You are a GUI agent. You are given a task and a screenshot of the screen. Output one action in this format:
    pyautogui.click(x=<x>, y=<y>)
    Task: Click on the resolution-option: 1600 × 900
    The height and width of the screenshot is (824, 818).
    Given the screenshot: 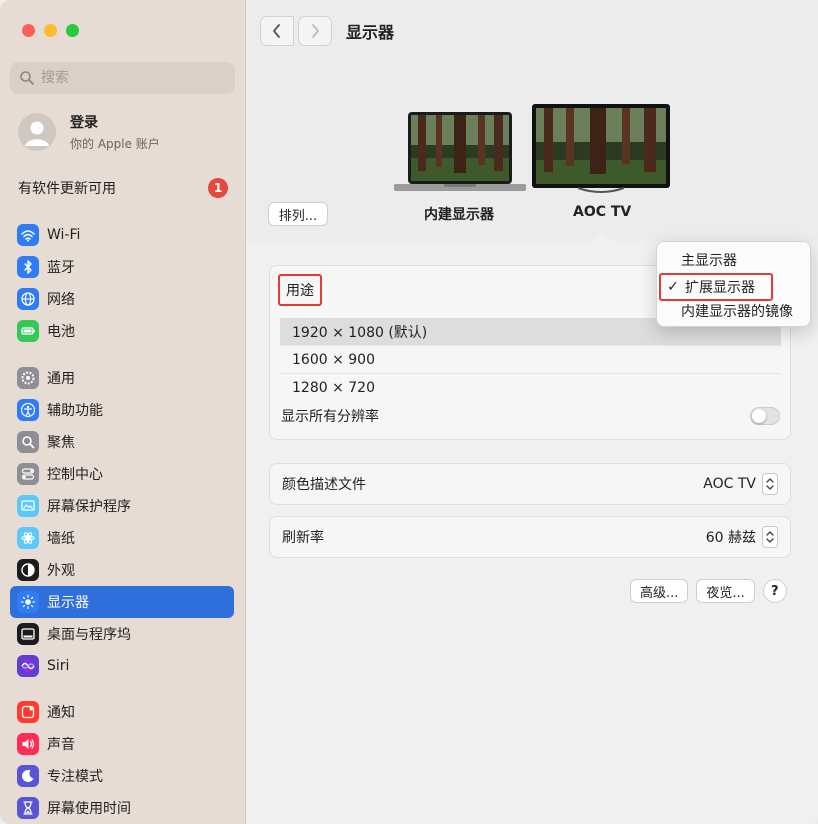 What is the action you would take?
    pyautogui.click(x=530, y=360)
    